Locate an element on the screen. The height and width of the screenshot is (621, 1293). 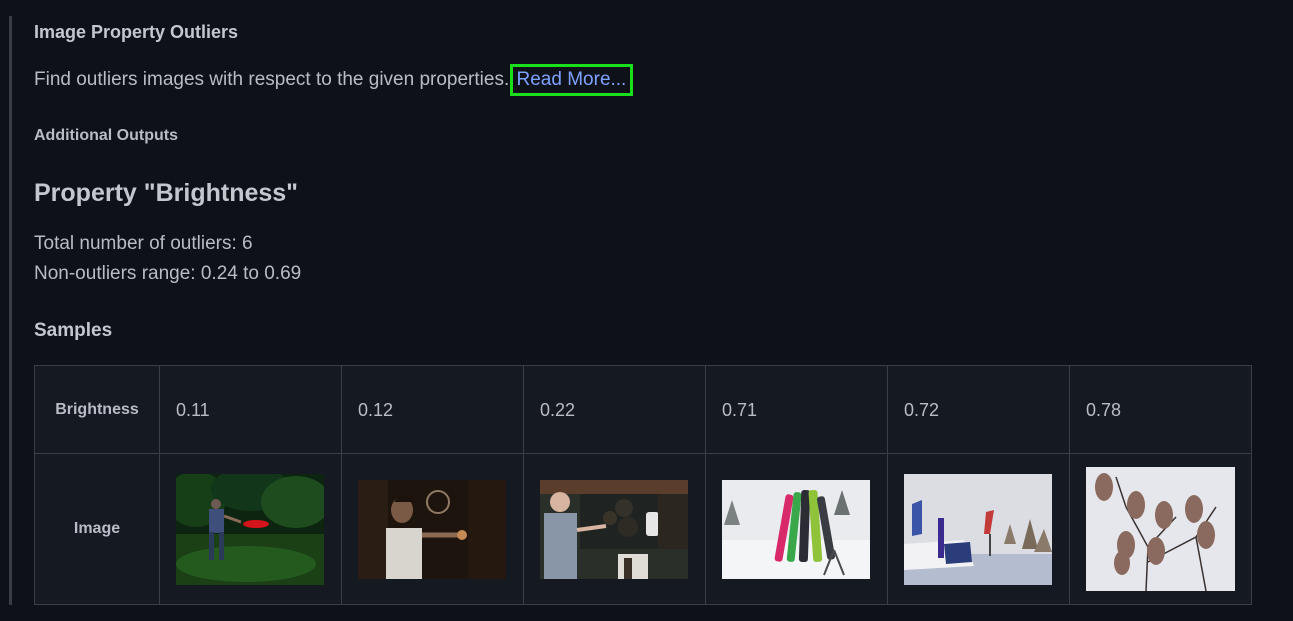
additional-outputs-heading: Additional Outputs is located at coordinates (106, 135).